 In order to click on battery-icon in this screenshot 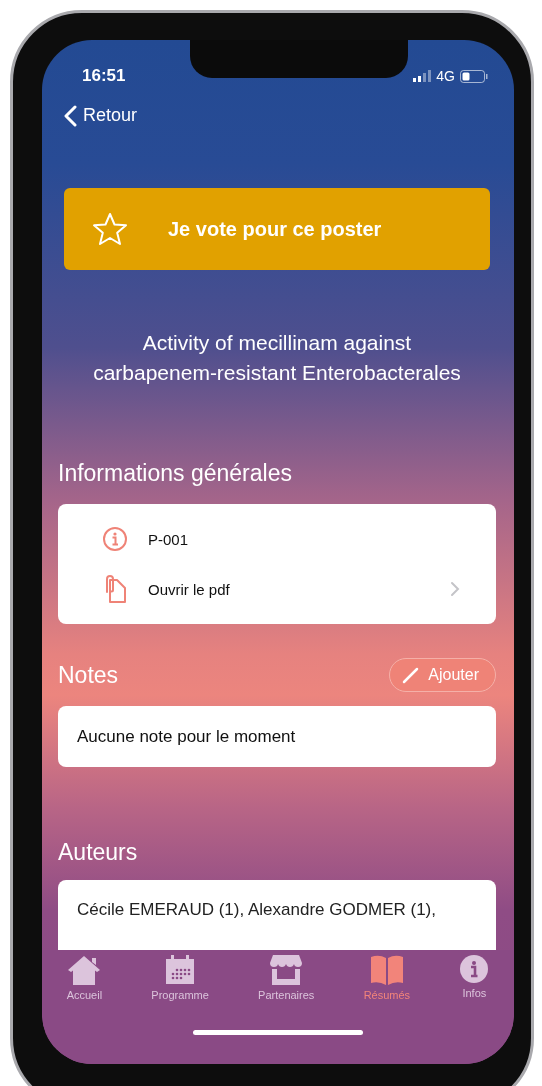, I will do `click(474, 76)`.